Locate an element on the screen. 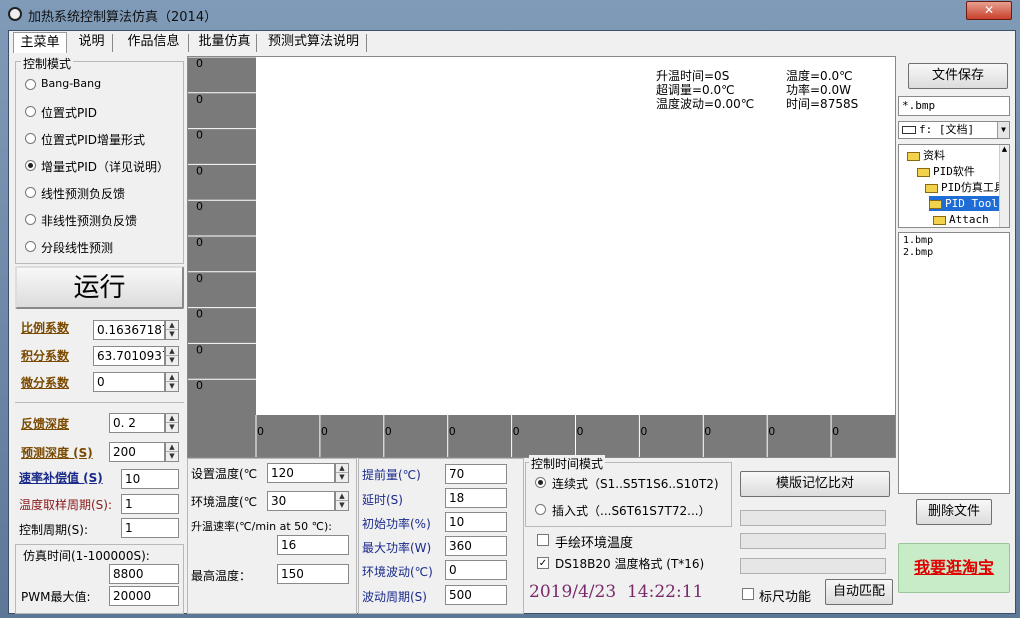 The width and height of the screenshot is (1020, 618). control-period-input: 1 is located at coordinates (150, 528).